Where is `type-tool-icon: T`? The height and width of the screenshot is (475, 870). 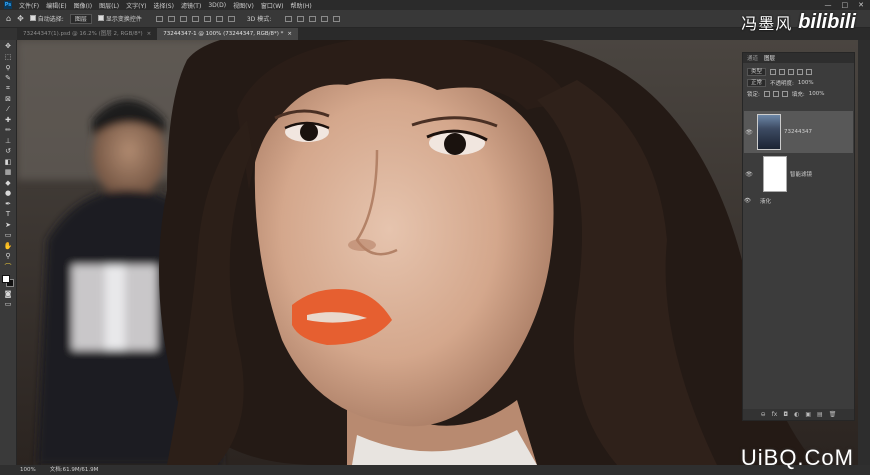
type-tool-icon: T is located at coordinates (8, 214).